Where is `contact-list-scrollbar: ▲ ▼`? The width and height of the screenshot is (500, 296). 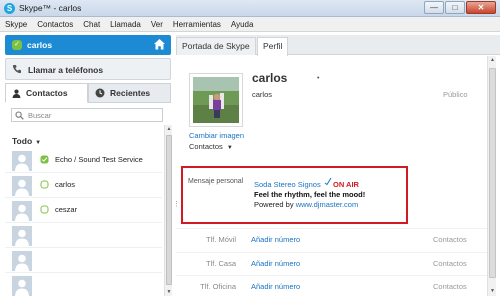 contact-list-scrollbar: ▲ ▼ is located at coordinates (168, 210).